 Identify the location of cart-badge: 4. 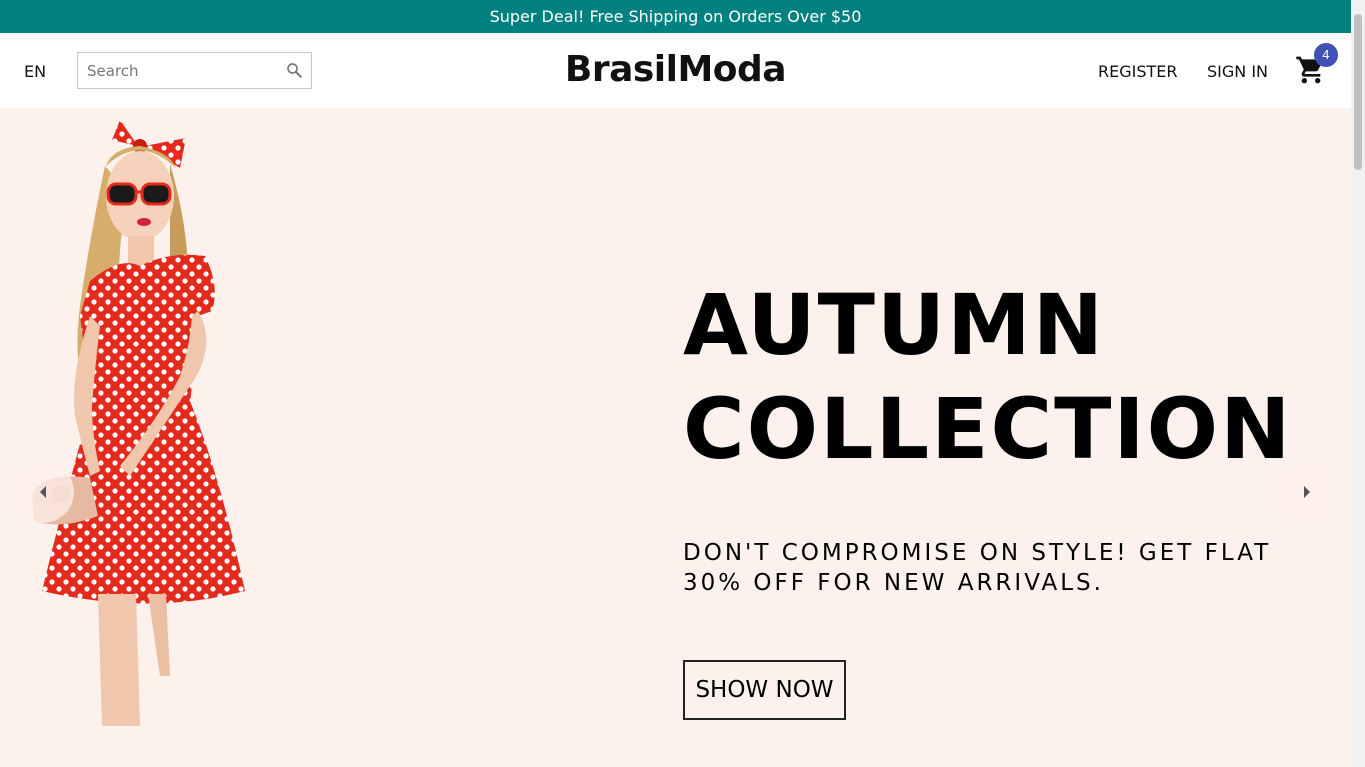
(1326, 55).